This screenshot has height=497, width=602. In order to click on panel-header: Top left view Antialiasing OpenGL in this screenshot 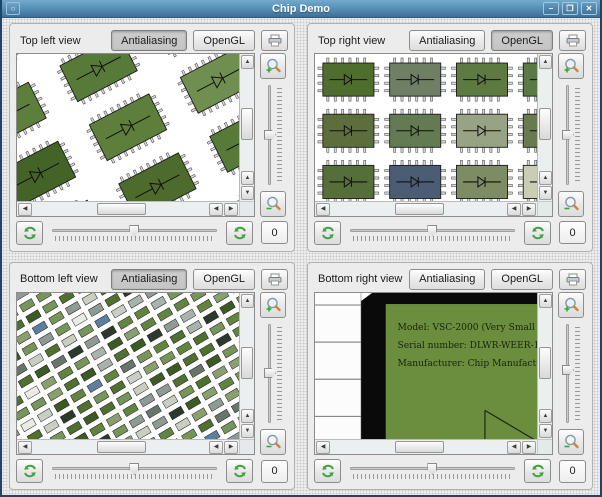, I will do `click(152, 40)`.